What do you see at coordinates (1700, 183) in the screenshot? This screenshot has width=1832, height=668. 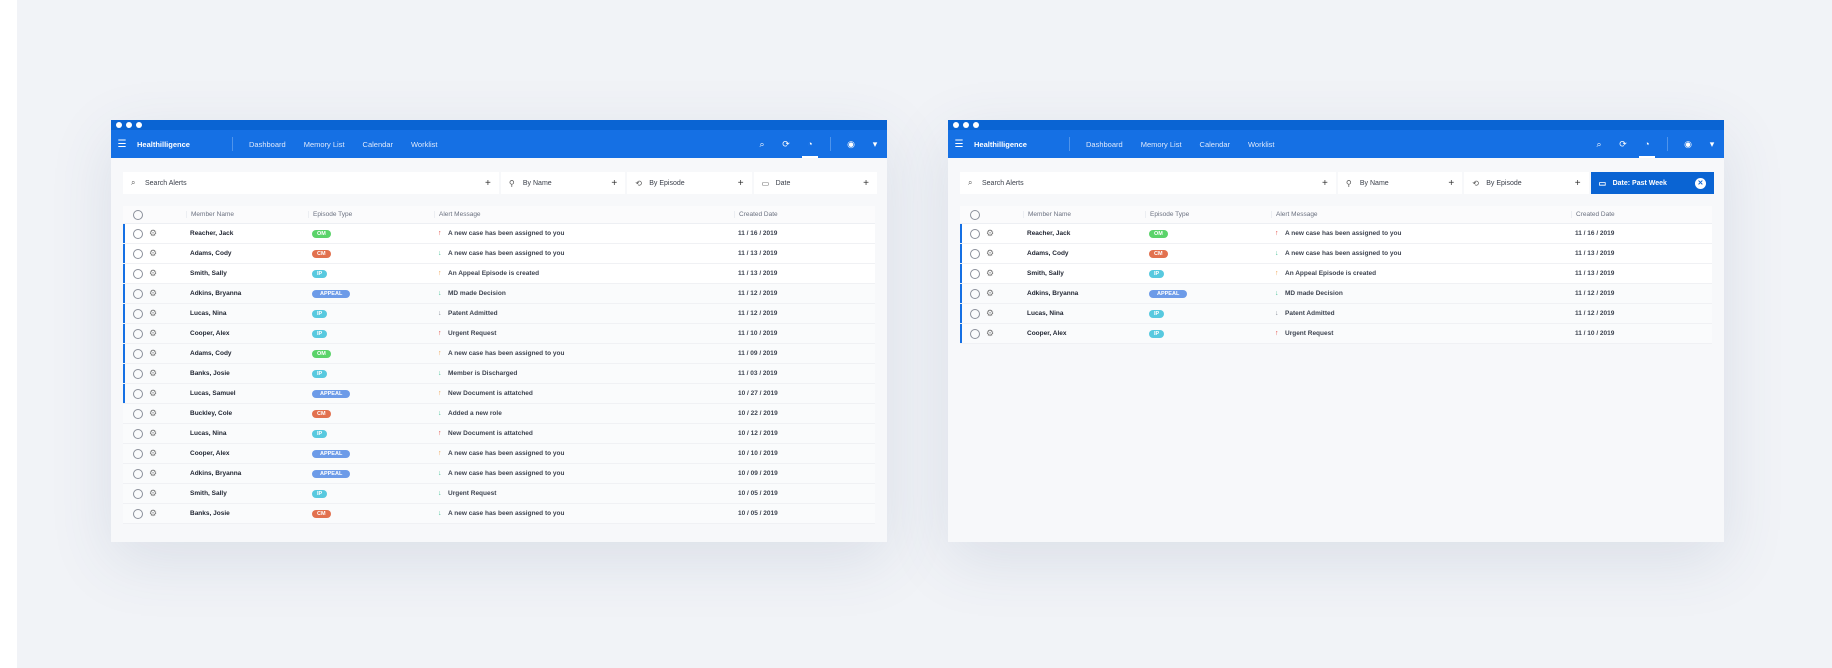 I see `clear-filter-icon: ✕` at bounding box center [1700, 183].